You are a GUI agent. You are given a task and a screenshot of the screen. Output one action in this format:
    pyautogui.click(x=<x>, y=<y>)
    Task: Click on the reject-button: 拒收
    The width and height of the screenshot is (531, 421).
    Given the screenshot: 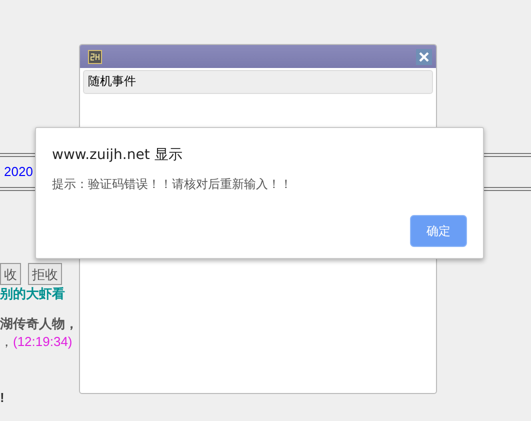 What is the action you would take?
    pyautogui.click(x=45, y=274)
    